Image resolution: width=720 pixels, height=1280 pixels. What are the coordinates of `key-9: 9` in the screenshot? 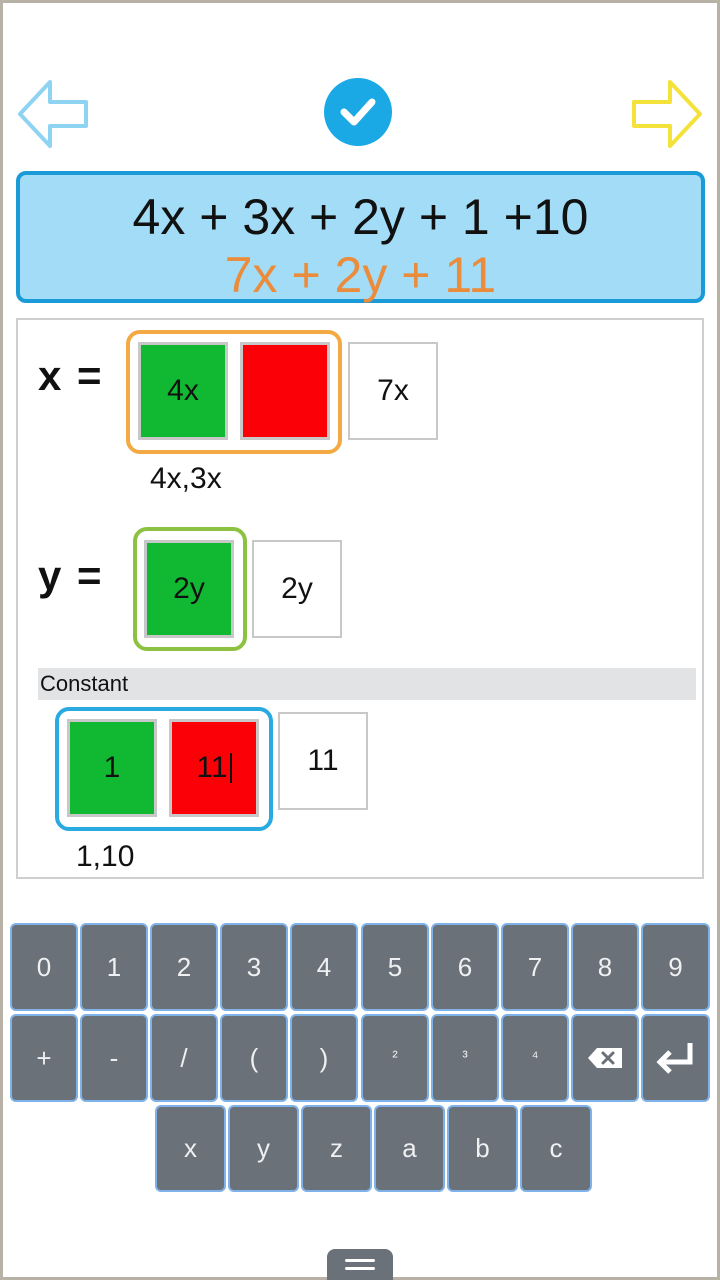 It's located at (675, 967).